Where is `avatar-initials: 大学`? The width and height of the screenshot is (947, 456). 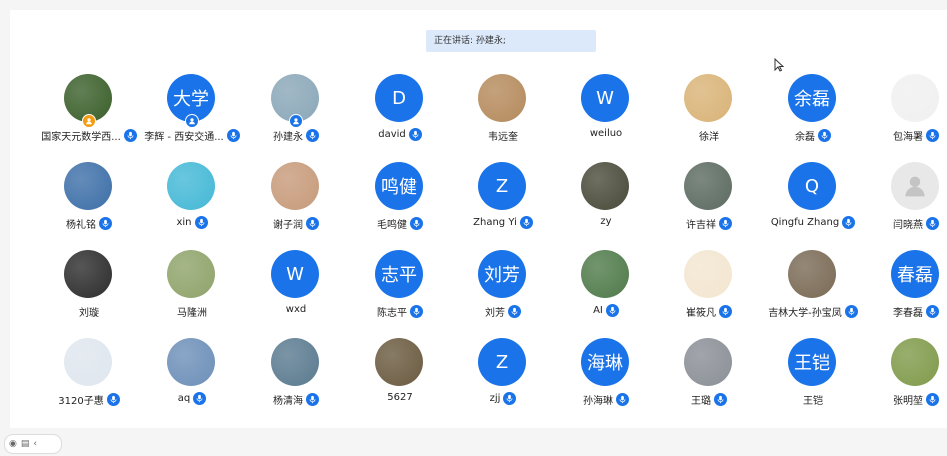 avatar-initials: 大学 is located at coordinates (191, 99).